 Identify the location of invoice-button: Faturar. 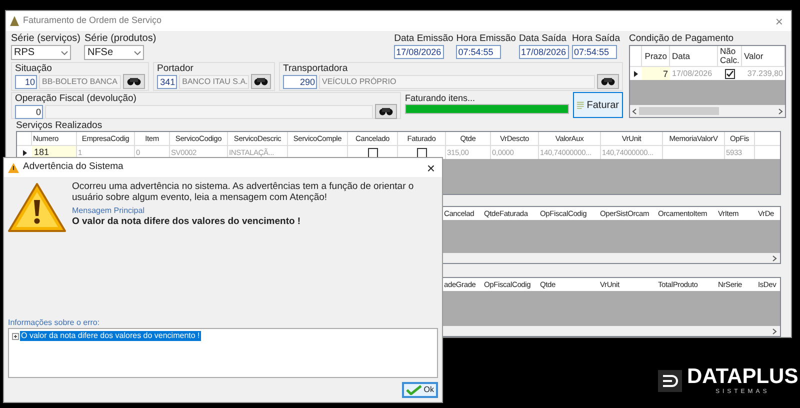
(598, 105).